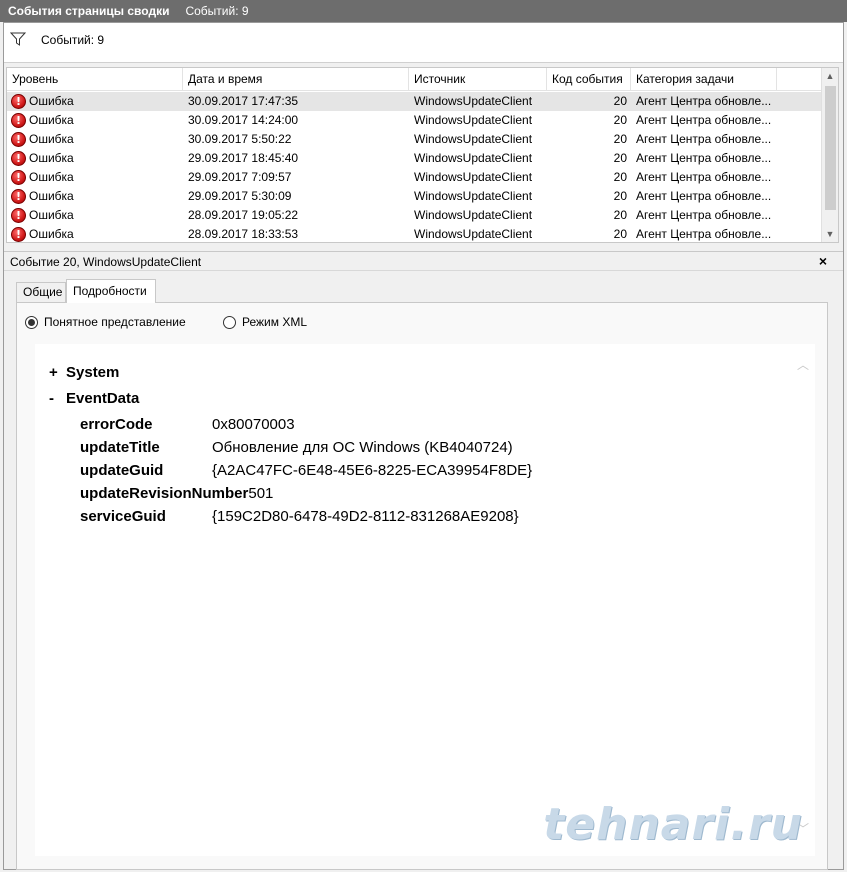  What do you see at coordinates (229, 322) in the screenshot?
I see `radio-unselected-icon` at bounding box center [229, 322].